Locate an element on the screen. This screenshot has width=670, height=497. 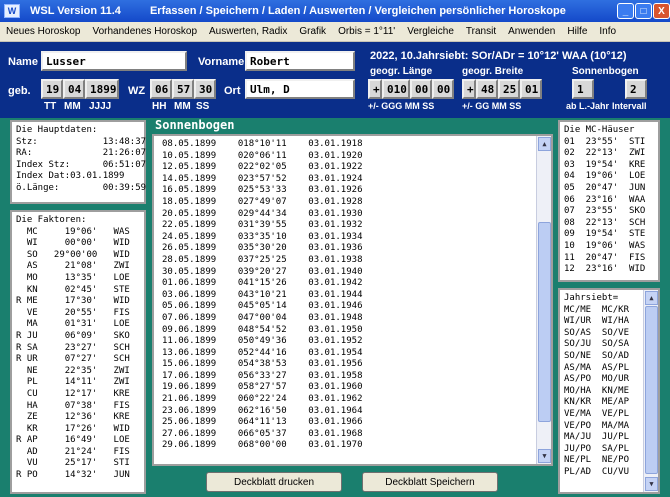
hauptdaten-row: Index Dat:03.01.1899 is located at coordinates (70, 176).